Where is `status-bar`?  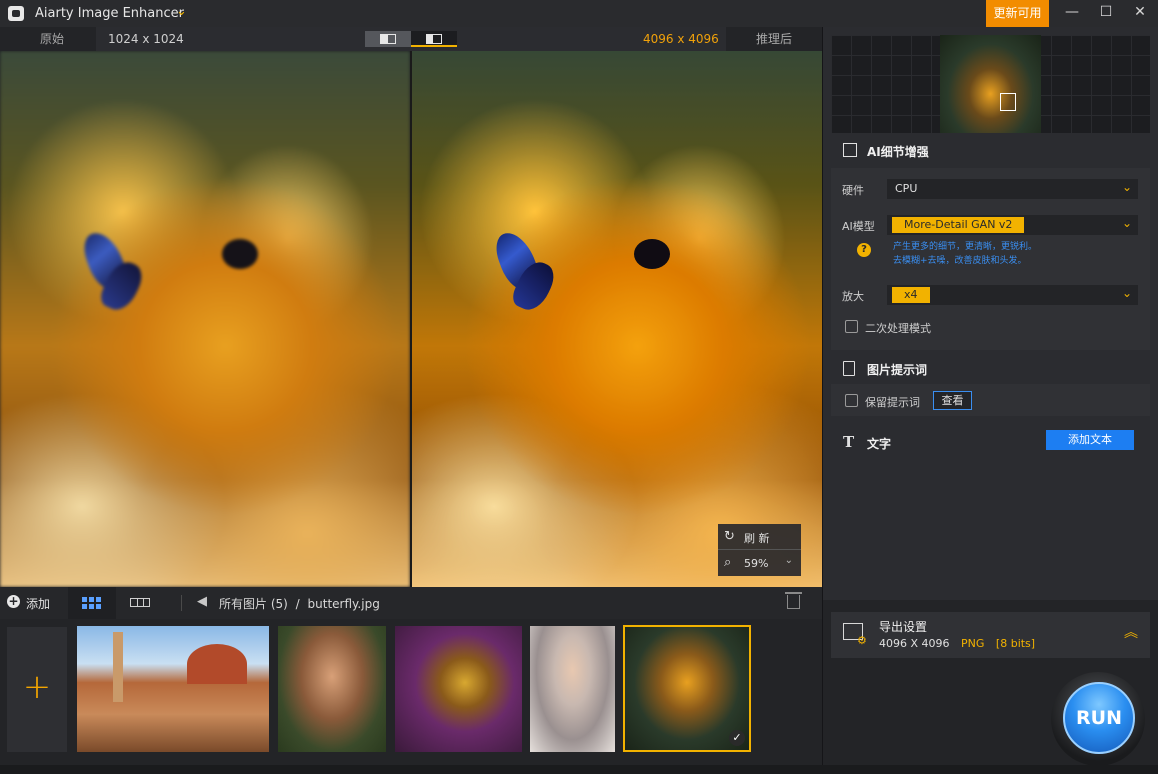
status-bar is located at coordinates (579, 769).